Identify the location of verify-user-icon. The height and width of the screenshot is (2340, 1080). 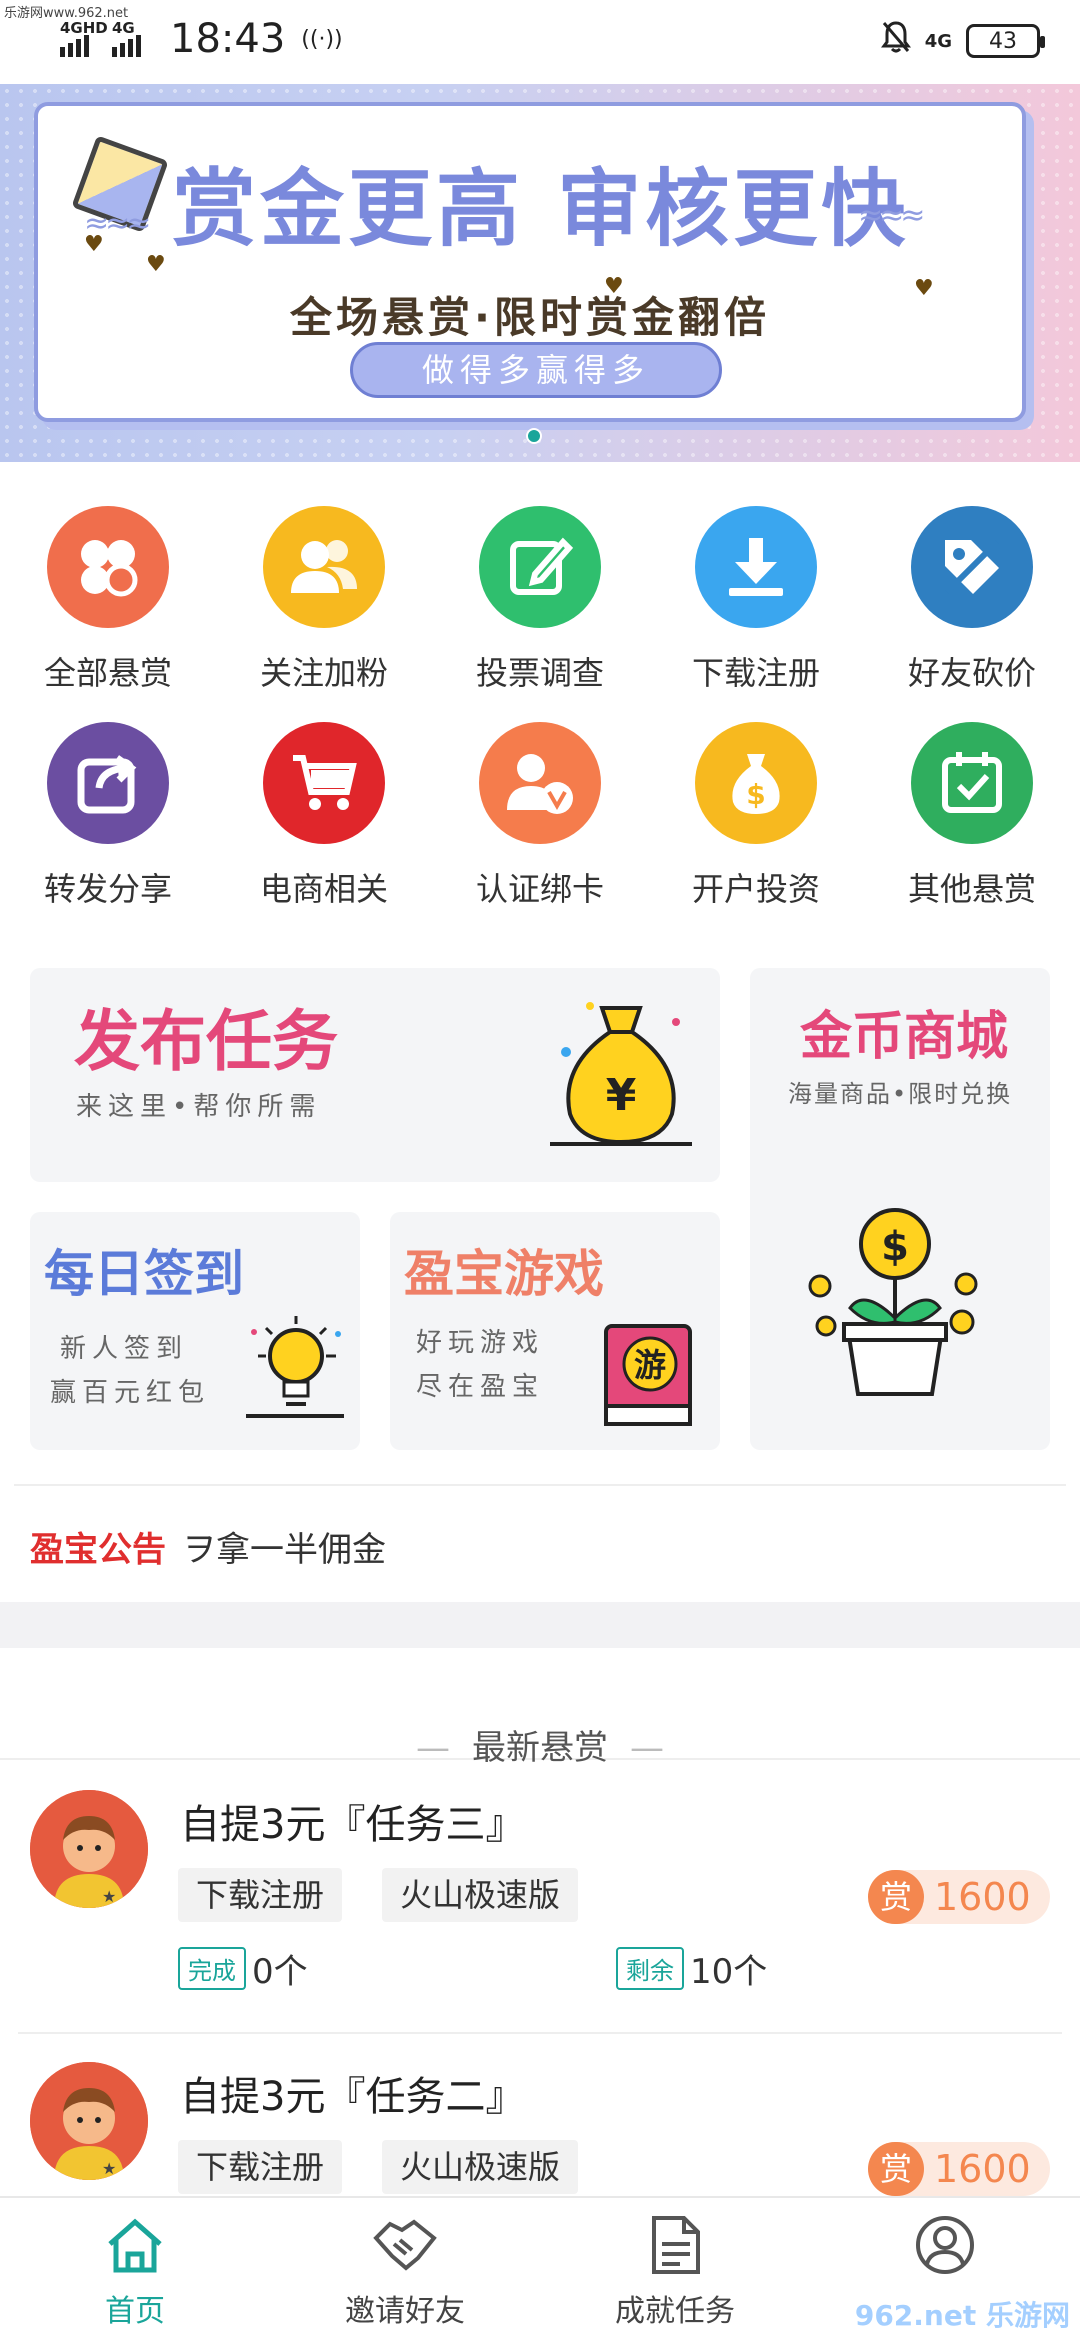
(540, 783).